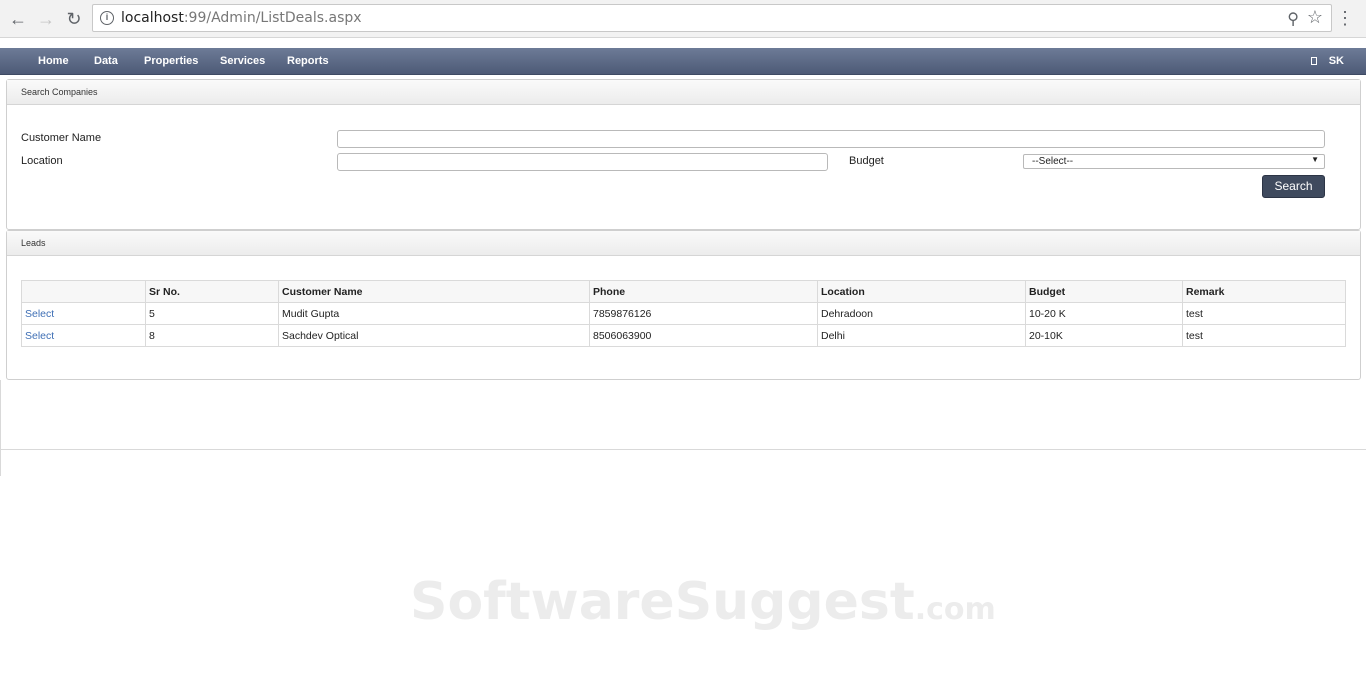  I want to click on url-text: localhost:99/Admin/ListDeals.aspx, so click(241, 18).